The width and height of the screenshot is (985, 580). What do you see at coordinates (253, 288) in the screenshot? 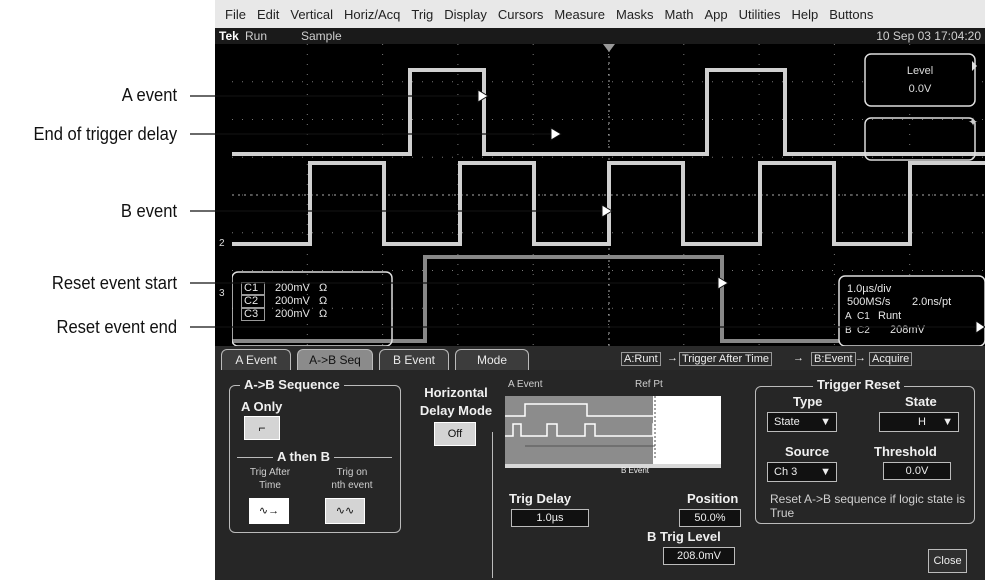
I see `channel-name: C1` at bounding box center [253, 288].